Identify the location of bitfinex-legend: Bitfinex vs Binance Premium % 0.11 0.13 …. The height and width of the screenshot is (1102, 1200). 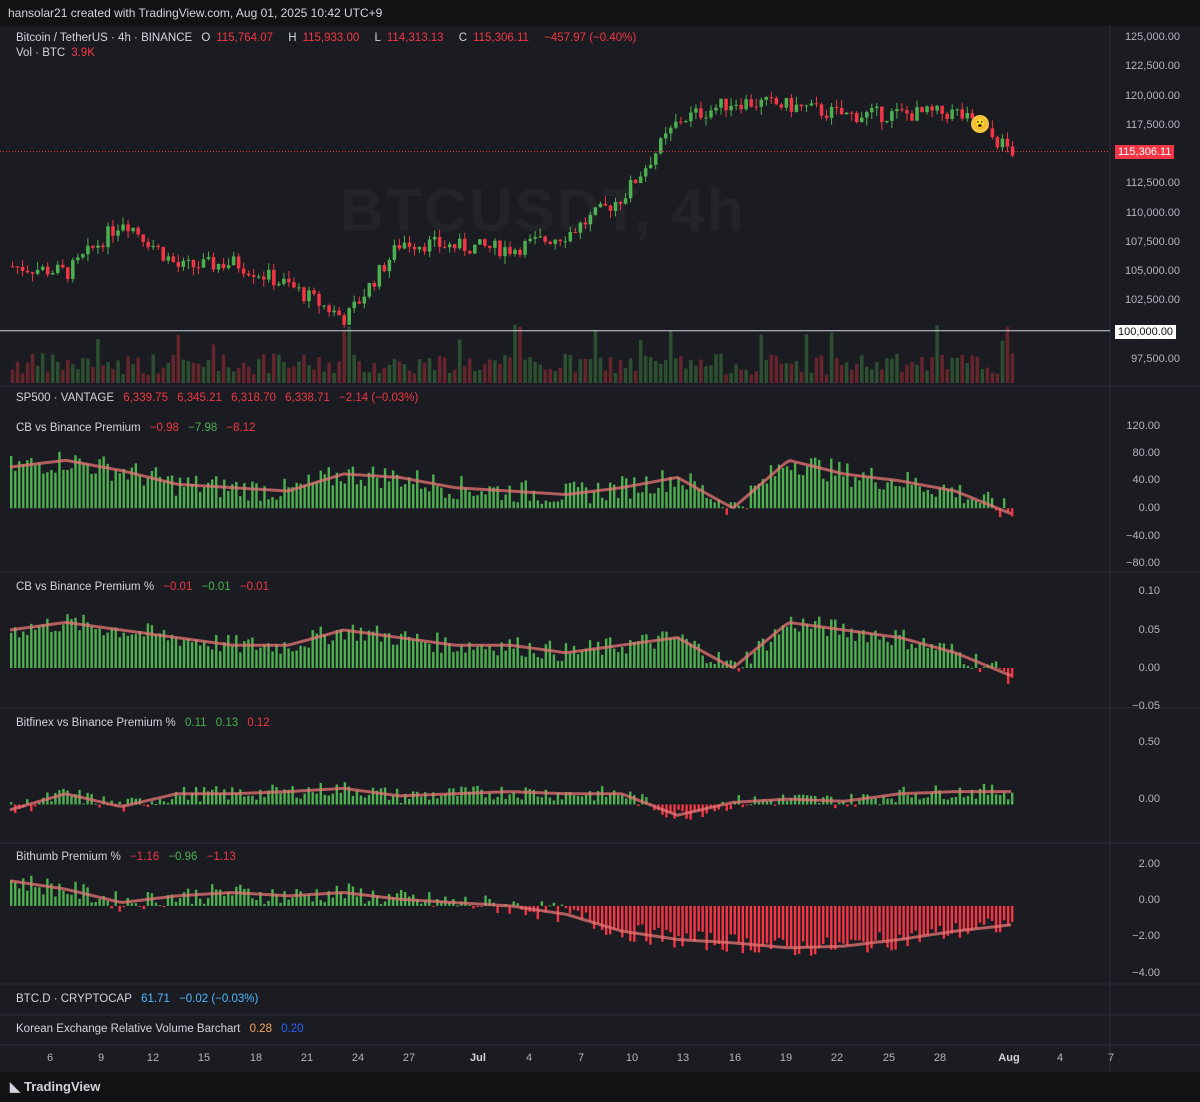
(146, 723).